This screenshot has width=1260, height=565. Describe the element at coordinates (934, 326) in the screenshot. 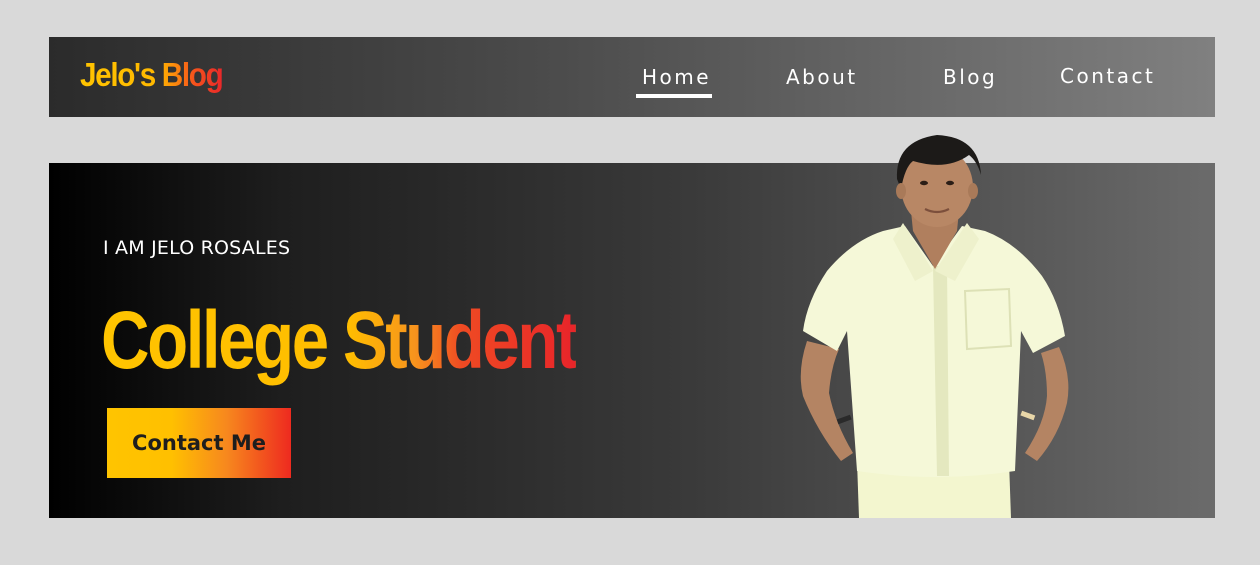

I see `portrait-photo` at that location.